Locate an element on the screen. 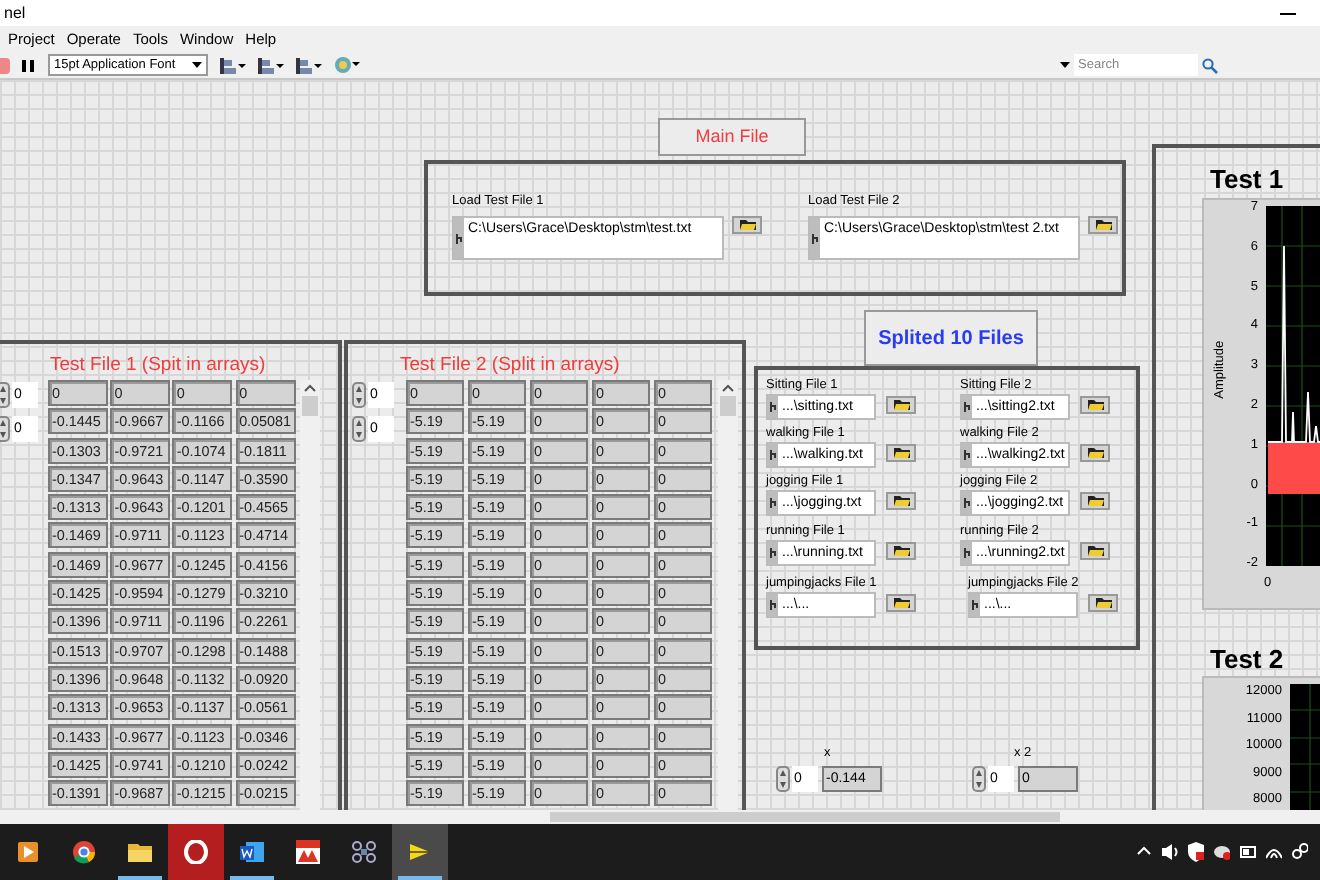 Image resolution: width=1320 pixels, height=880 pixels. ring-icon is located at coordinates (196, 852).